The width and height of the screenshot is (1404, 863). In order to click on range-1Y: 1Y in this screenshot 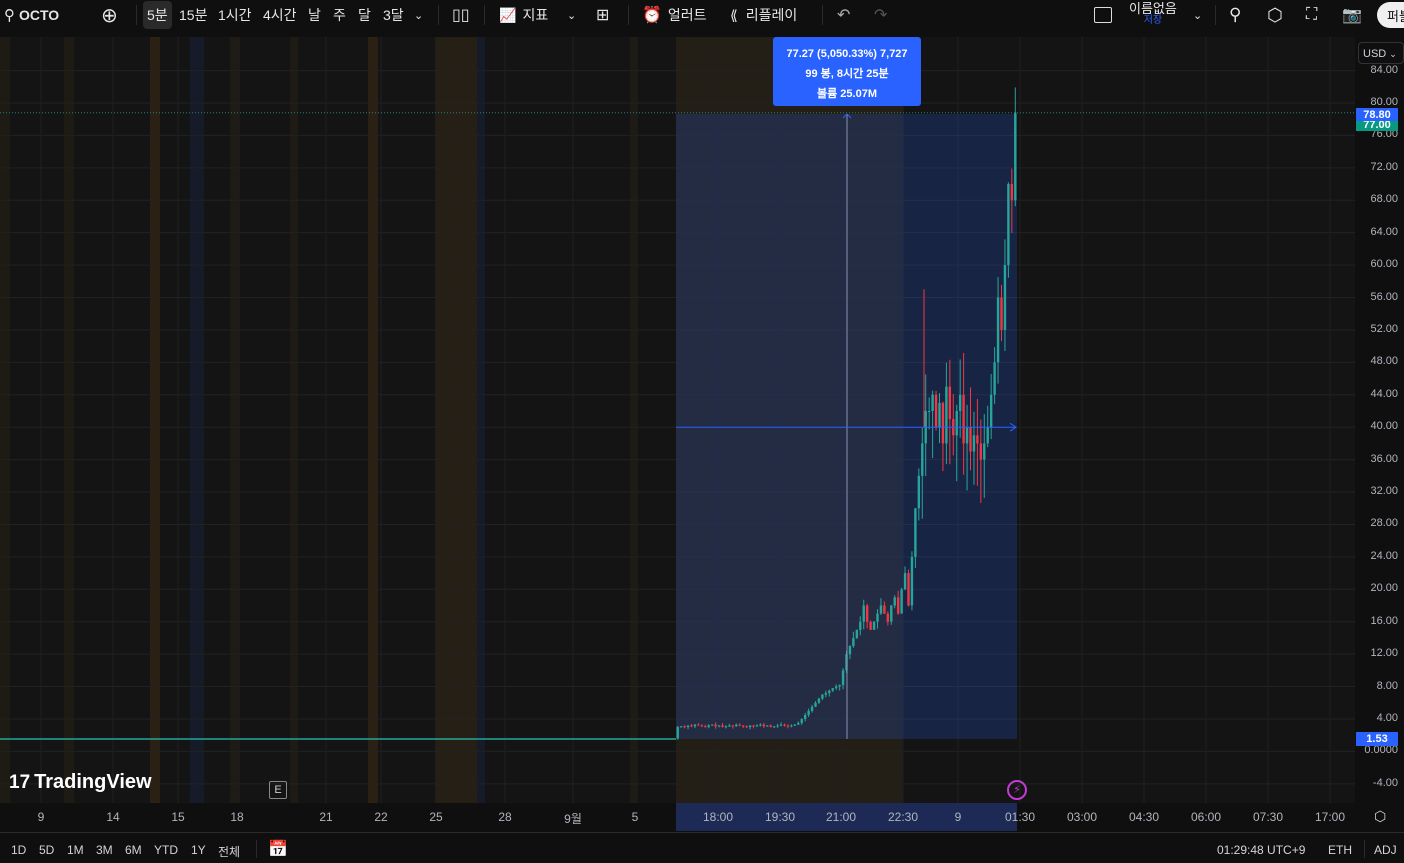, I will do `click(198, 850)`.